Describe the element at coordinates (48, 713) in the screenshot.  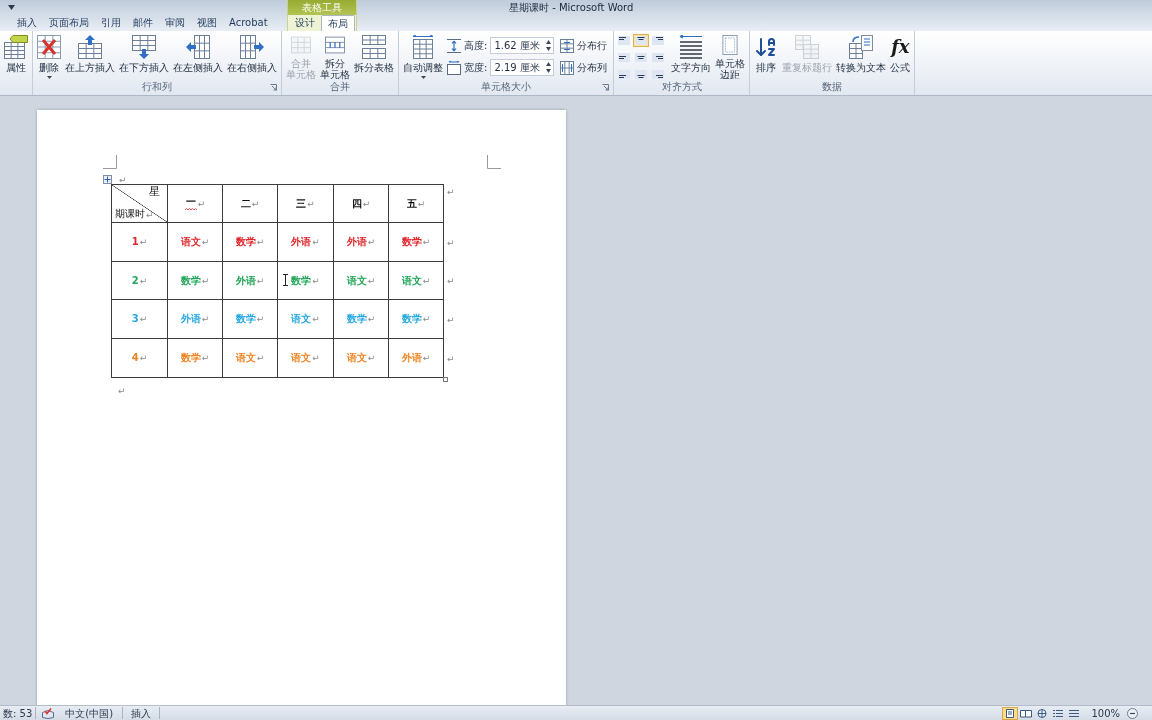
I see `book-check-icon` at that location.